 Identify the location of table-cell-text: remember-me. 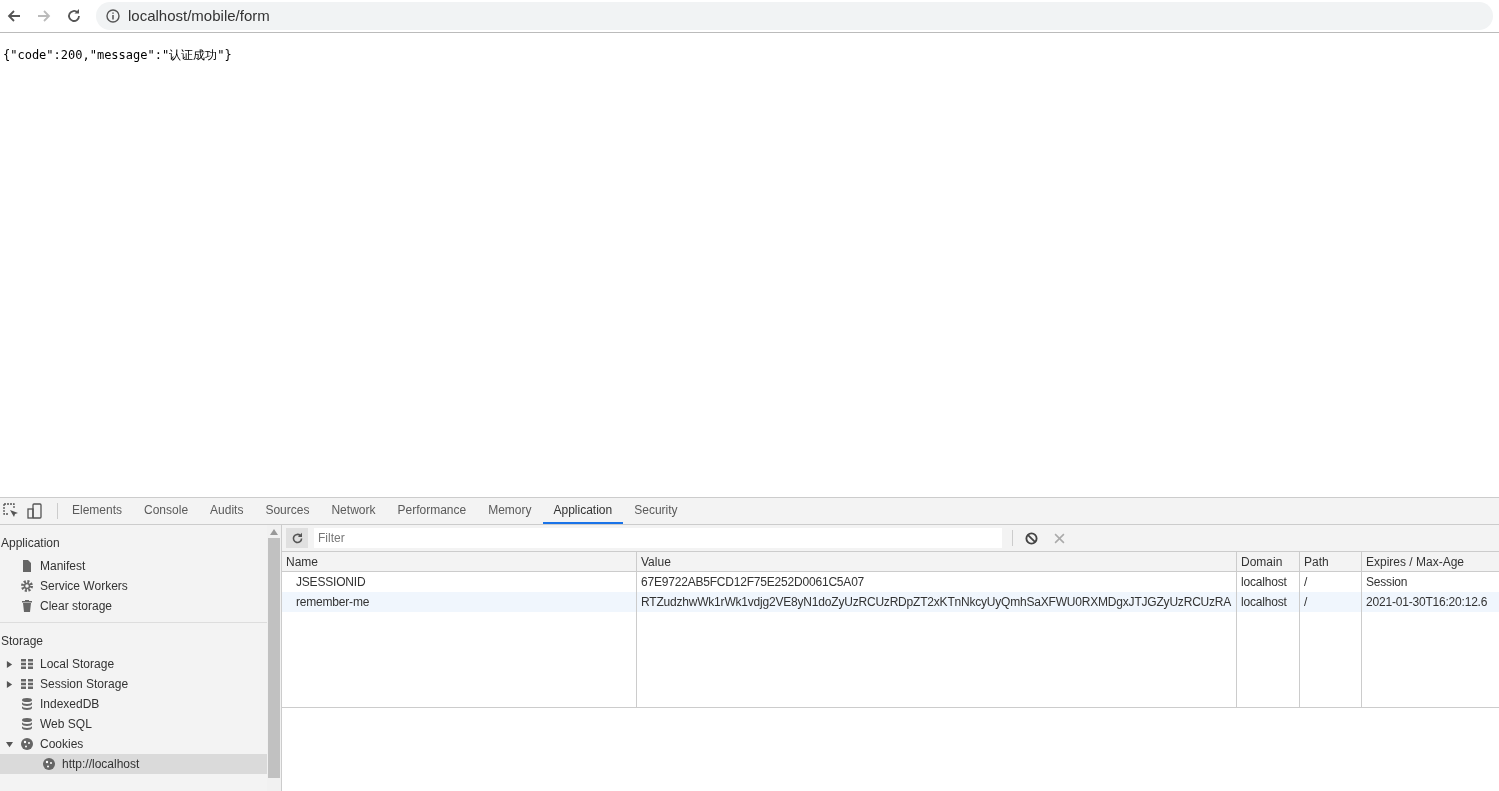
(333, 602).